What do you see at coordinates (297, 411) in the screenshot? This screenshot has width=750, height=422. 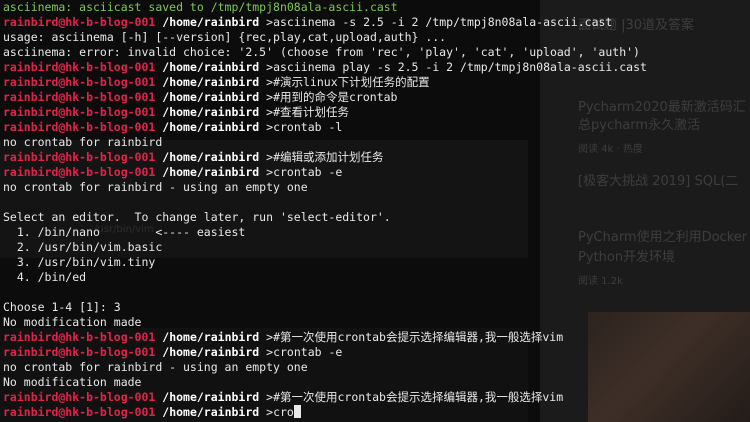 I see `terminal-cursor` at bounding box center [297, 411].